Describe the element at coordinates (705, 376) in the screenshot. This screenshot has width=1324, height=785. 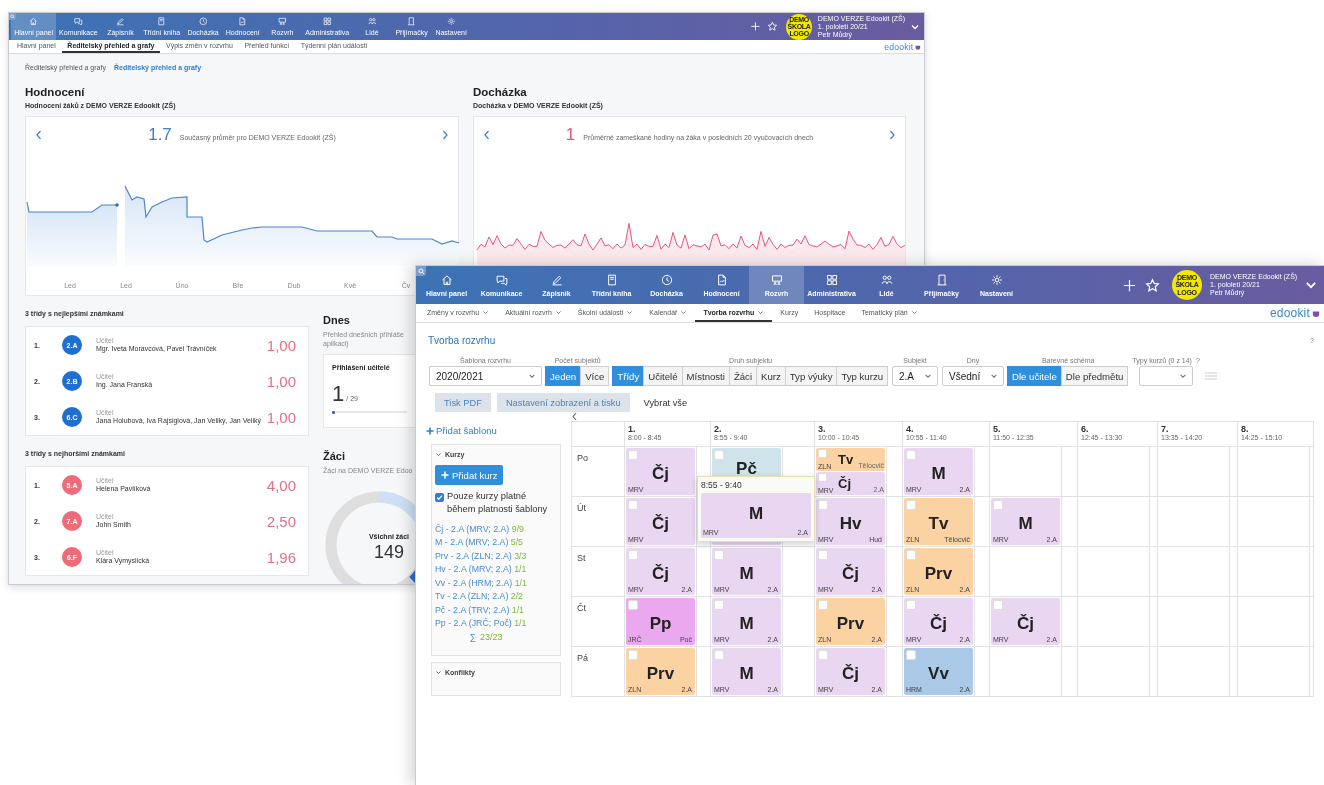
I see `toggle-option: Místnosti` at that location.